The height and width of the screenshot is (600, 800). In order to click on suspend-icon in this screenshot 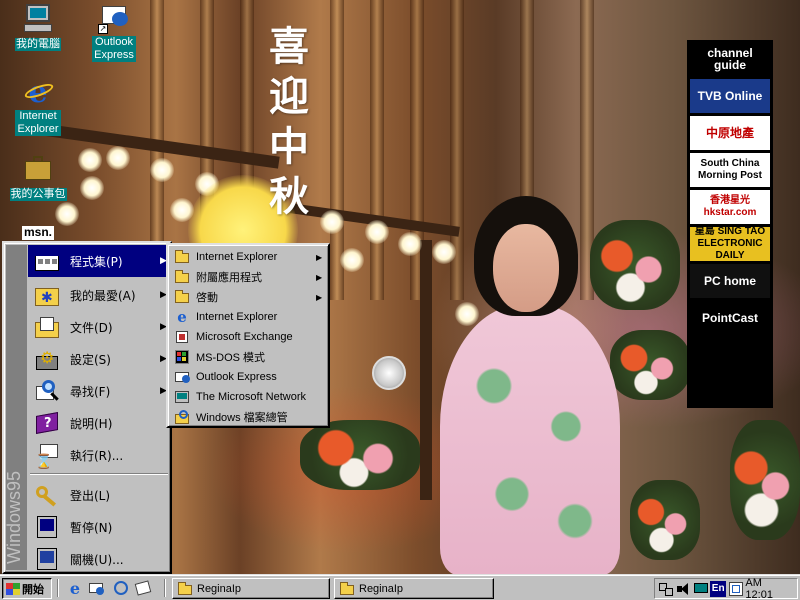, I will do `click(47, 527)`.